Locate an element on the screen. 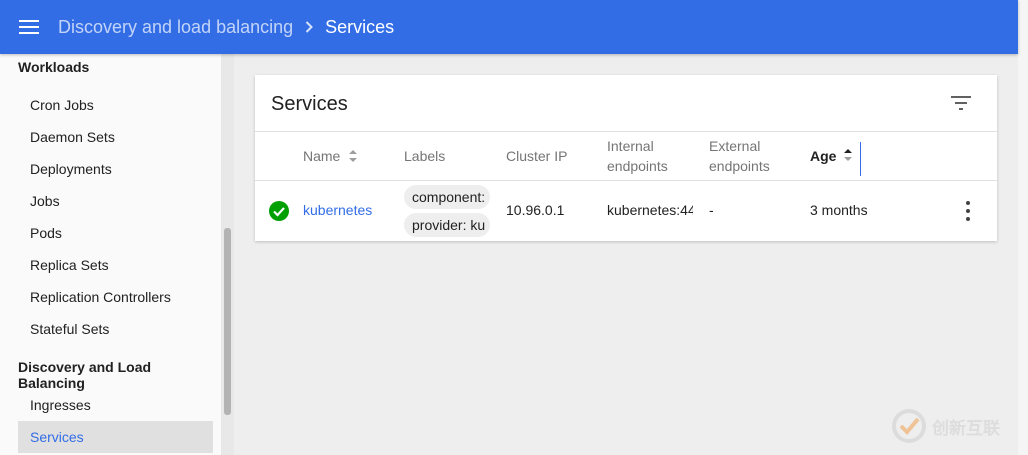  sidebar-item-services: Services is located at coordinates (115, 437).